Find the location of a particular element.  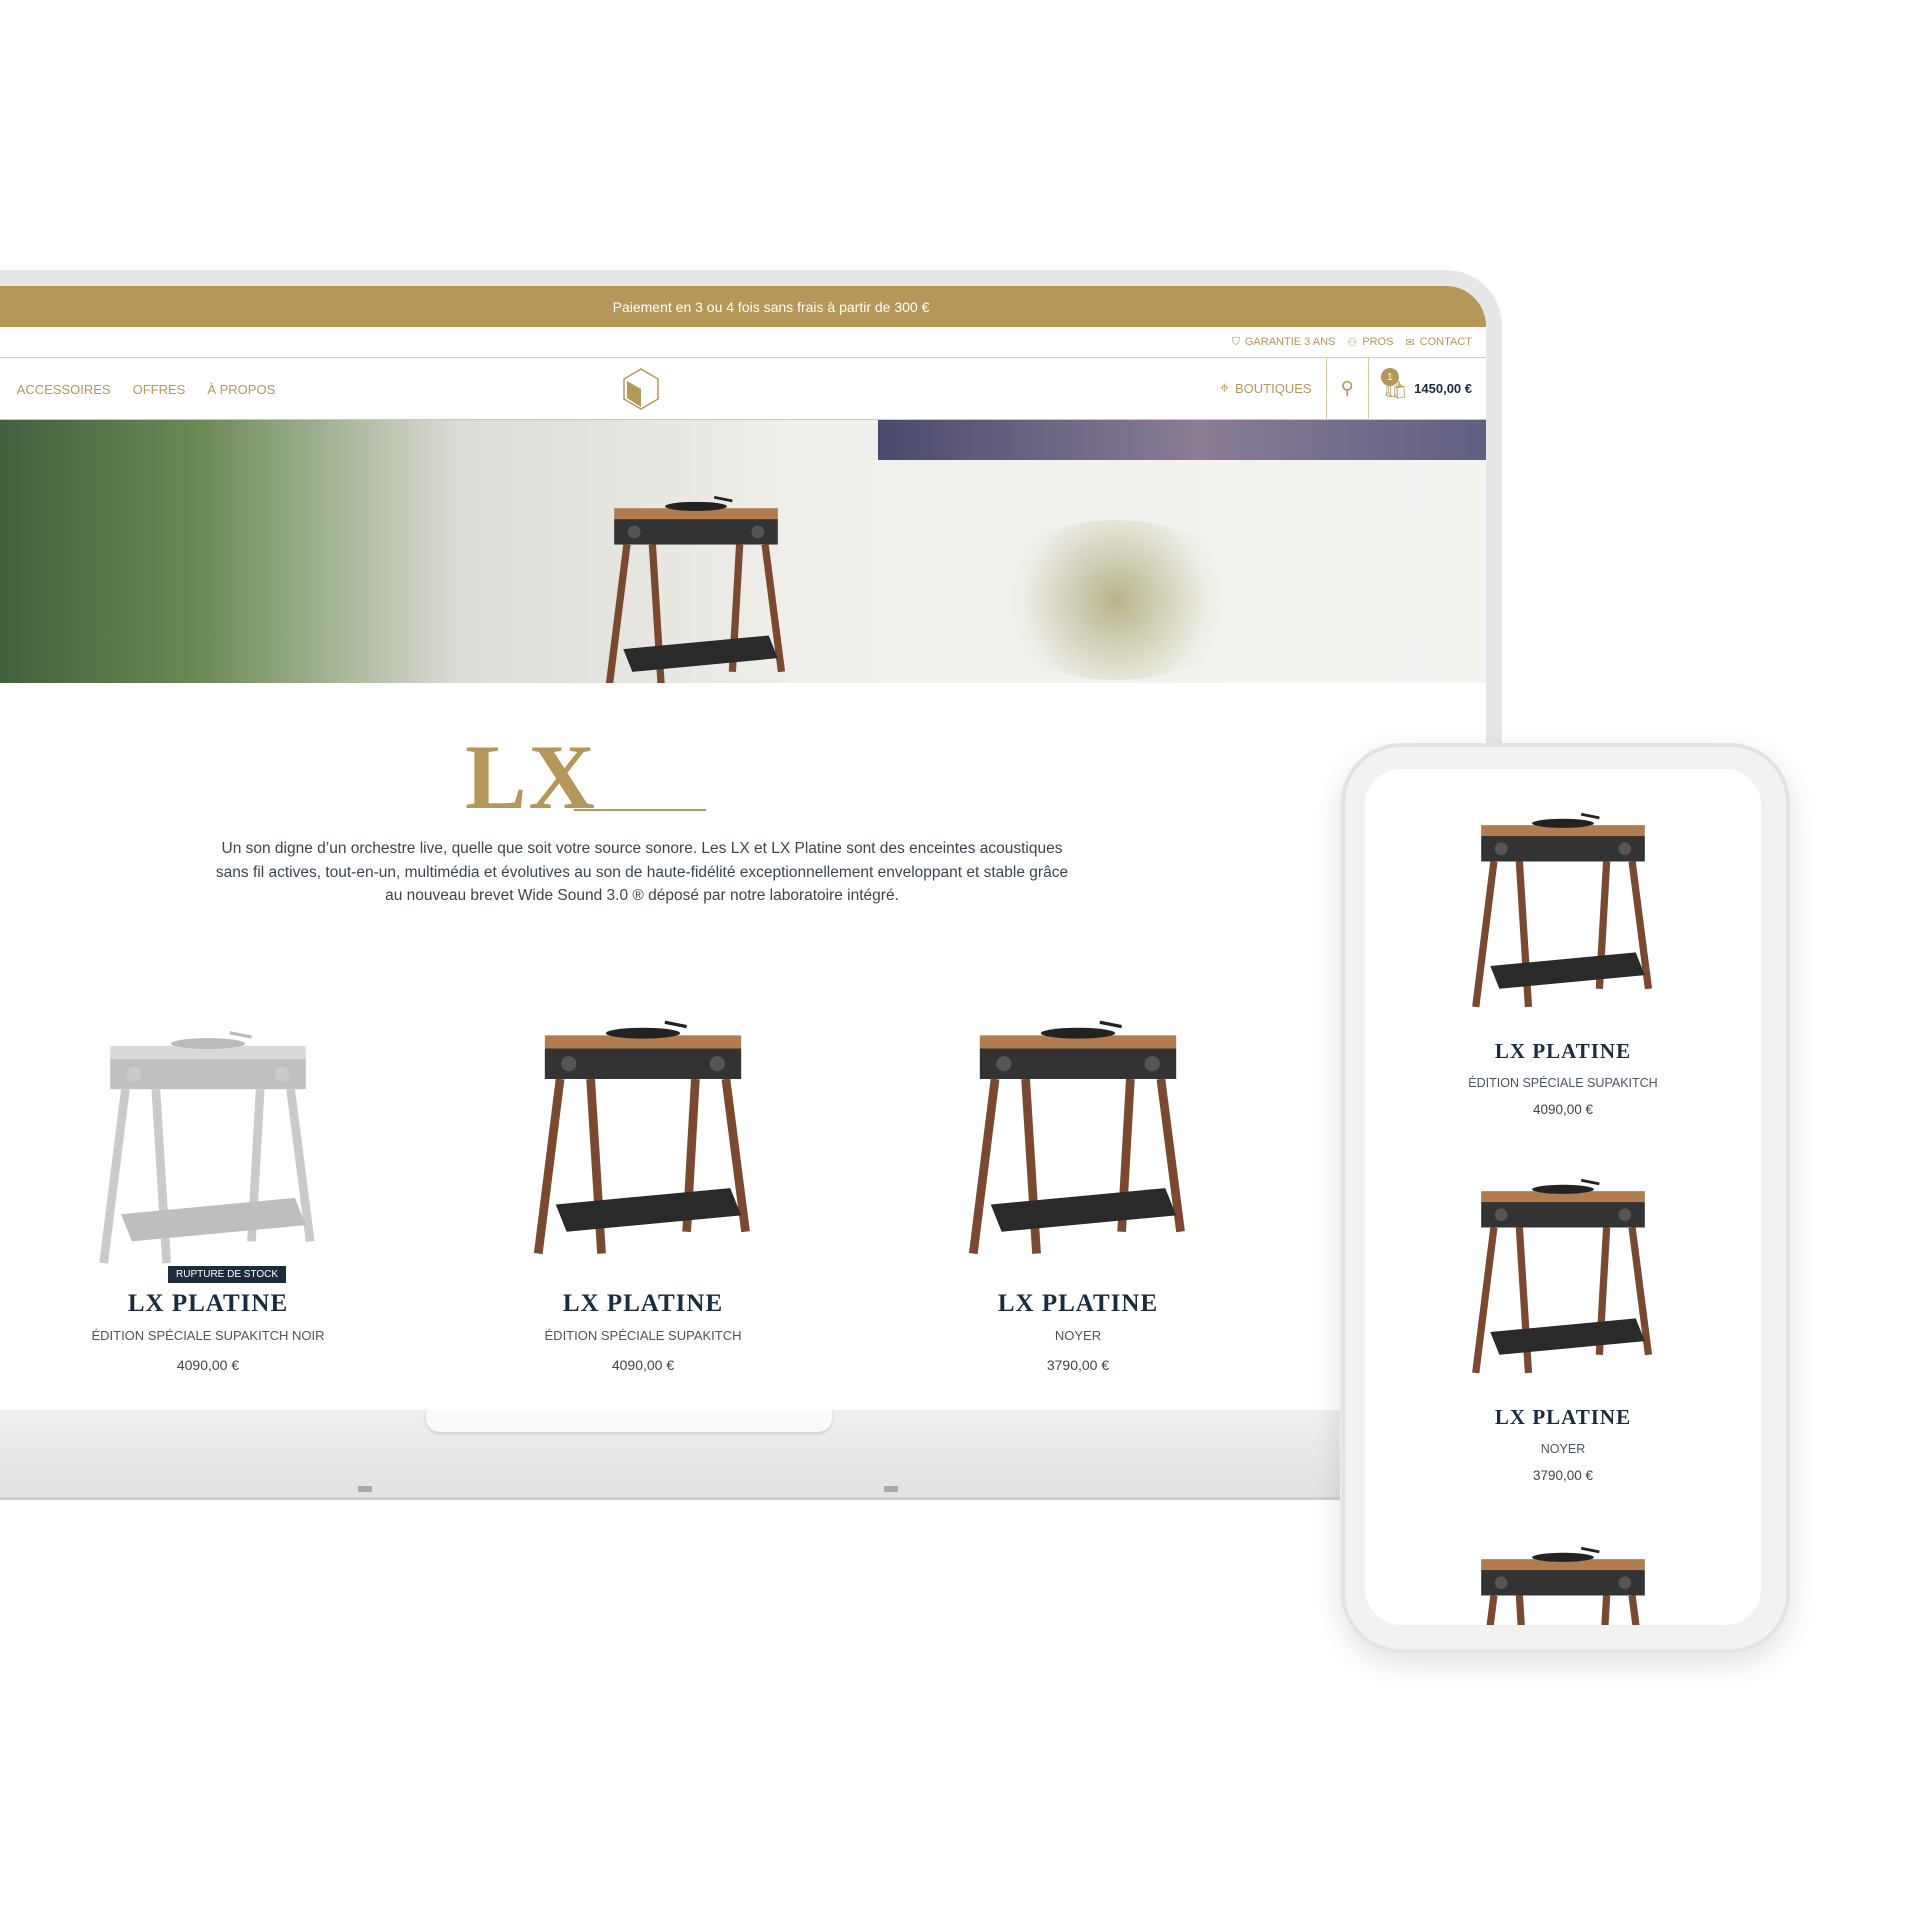

utility-warranty: ⛉ GARANTIE 3 ANS is located at coordinates (1284, 342).